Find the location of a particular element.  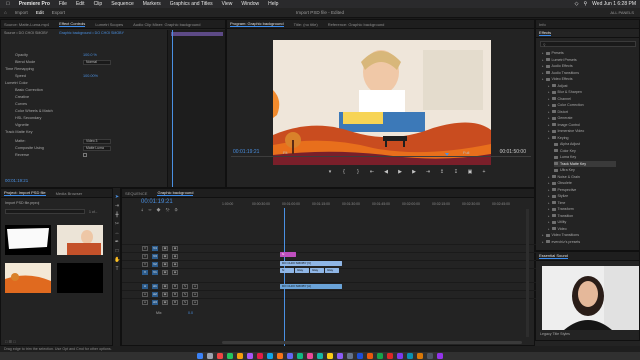

ec-row-creative: Creative is located at coordinates (22, 97).